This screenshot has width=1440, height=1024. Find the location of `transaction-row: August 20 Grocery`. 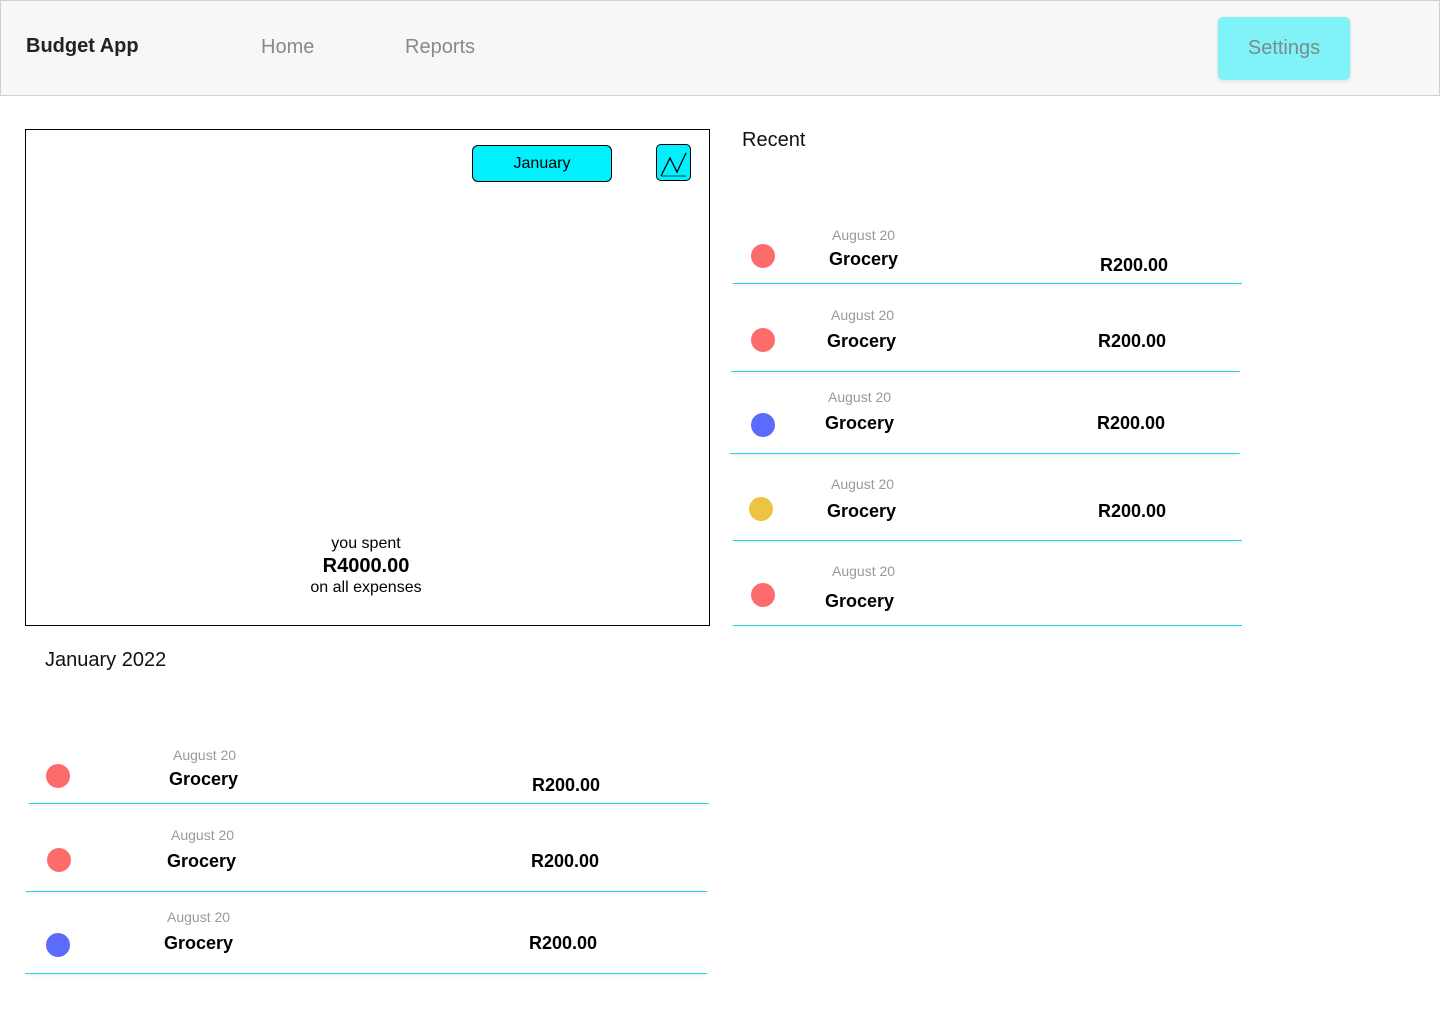

transaction-row: August 20 Grocery is located at coordinates (987, 586).